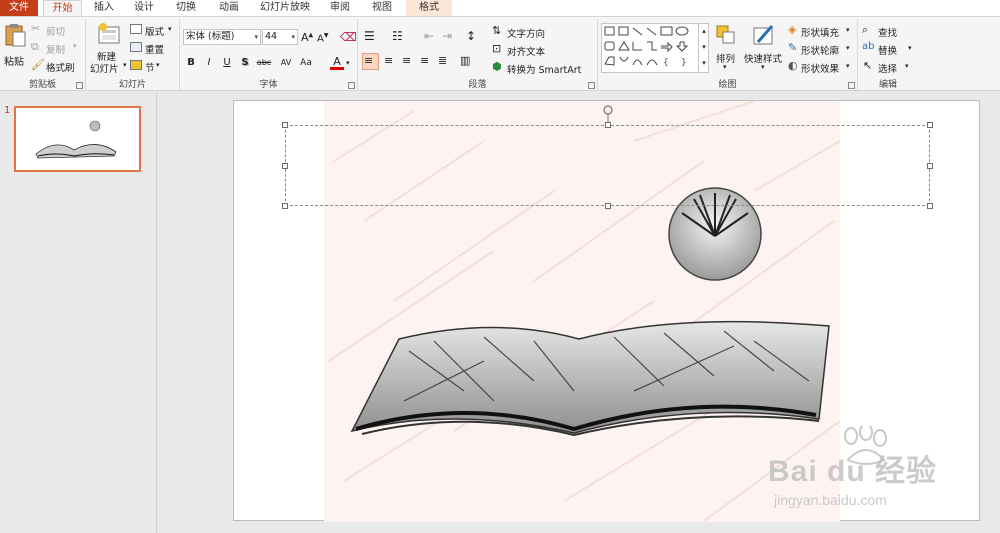  Describe the element at coordinates (793, 65) in the screenshot. I see `shape-effects-icon: ◐` at that location.